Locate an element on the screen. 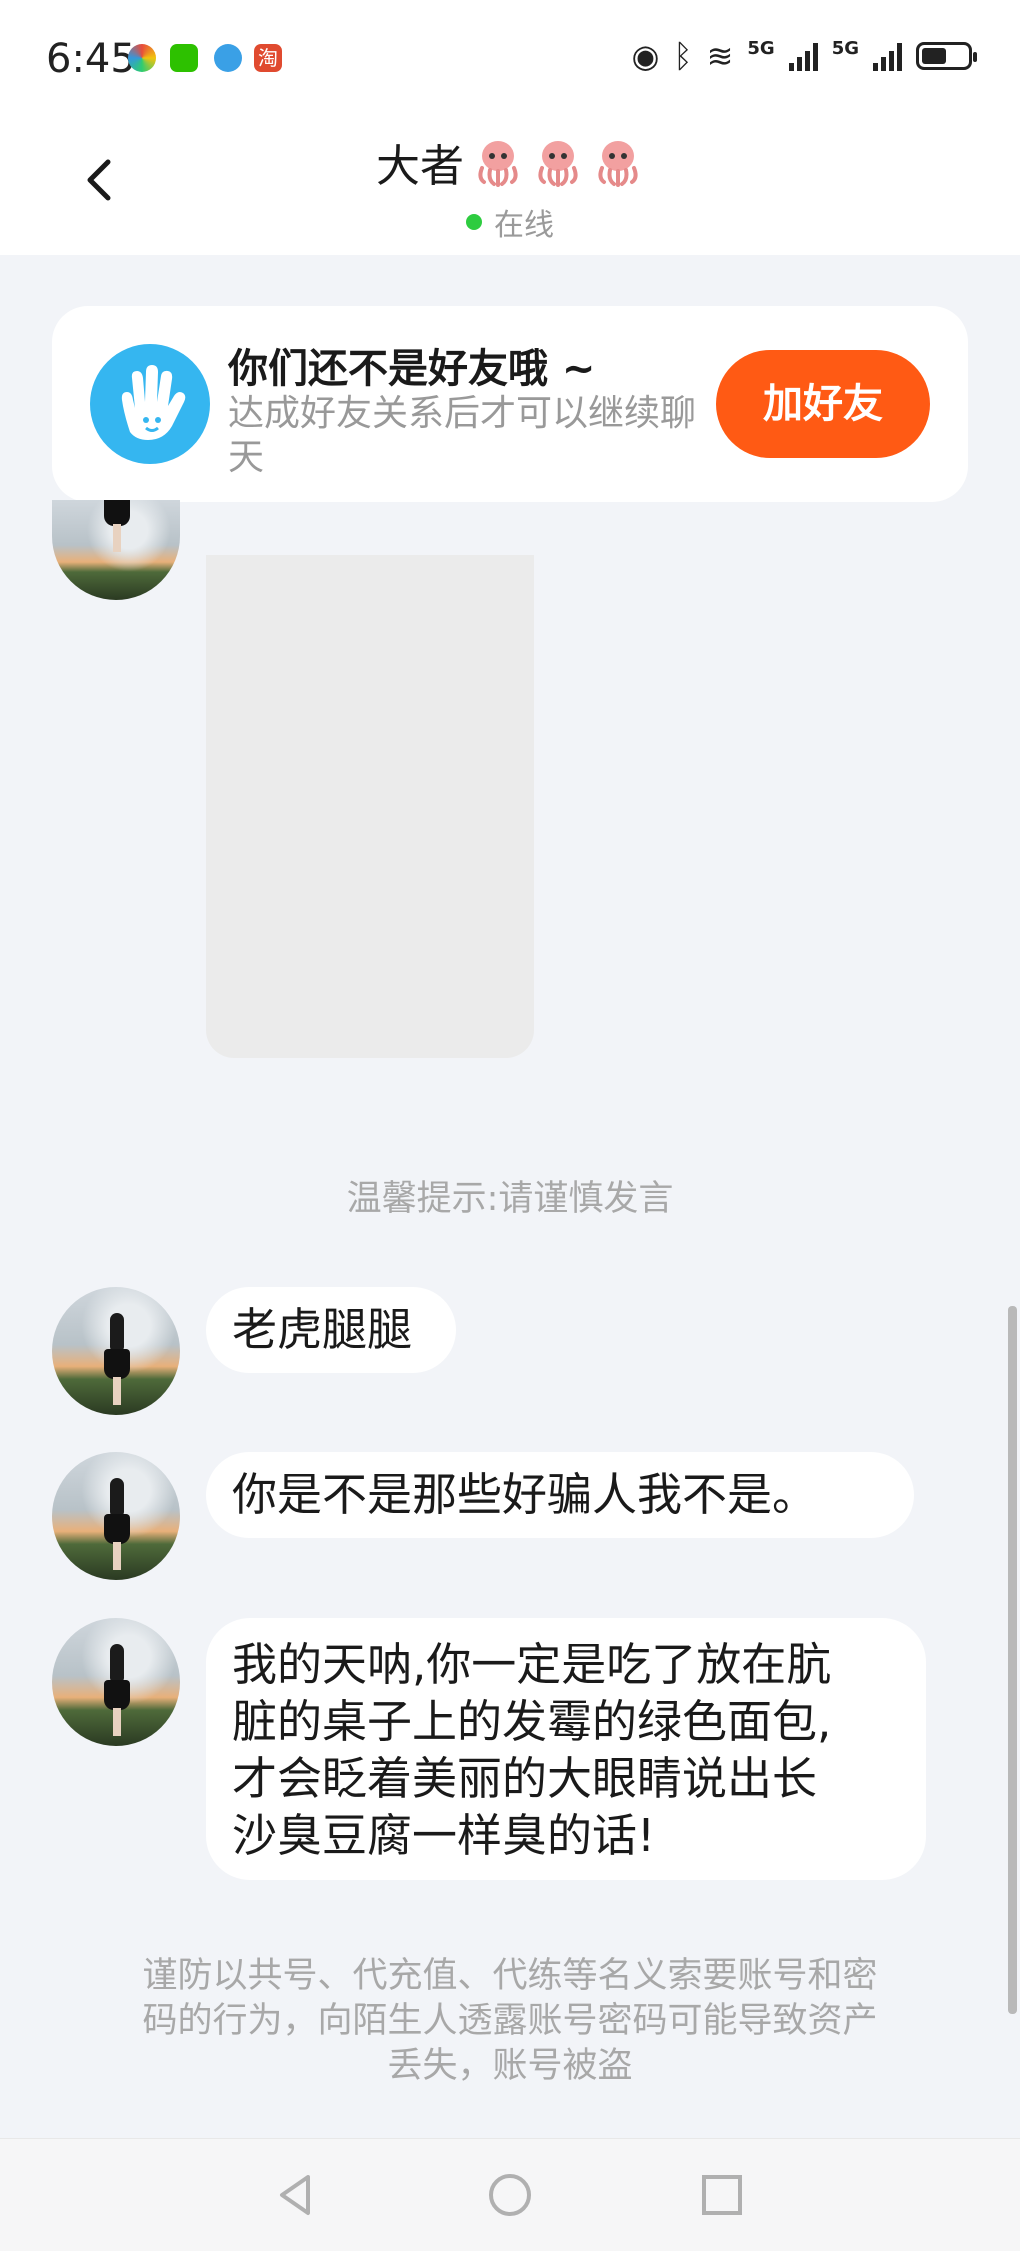 The height and width of the screenshot is (2251, 1020). signal-bars-1-icon is located at coordinates (803, 56).